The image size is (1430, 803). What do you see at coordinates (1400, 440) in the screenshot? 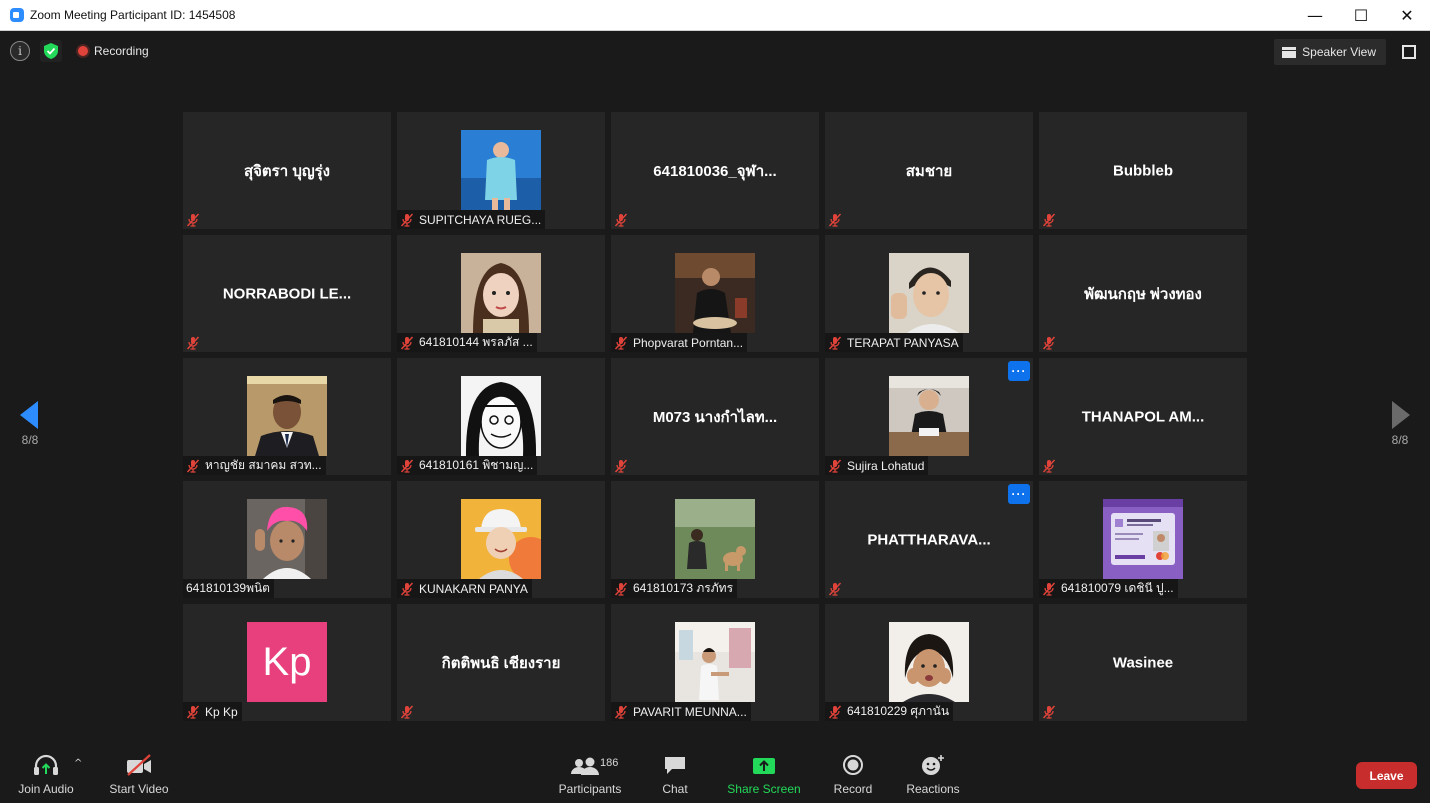
I see `page-indicator-right: 8/8` at bounding box center [1400, 440].